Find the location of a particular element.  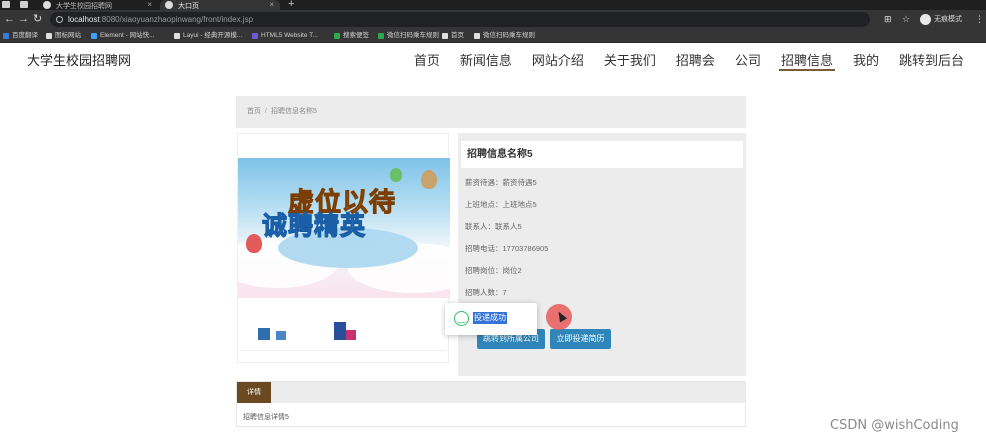

field-value: 7 is located at coordinates (504, 292).